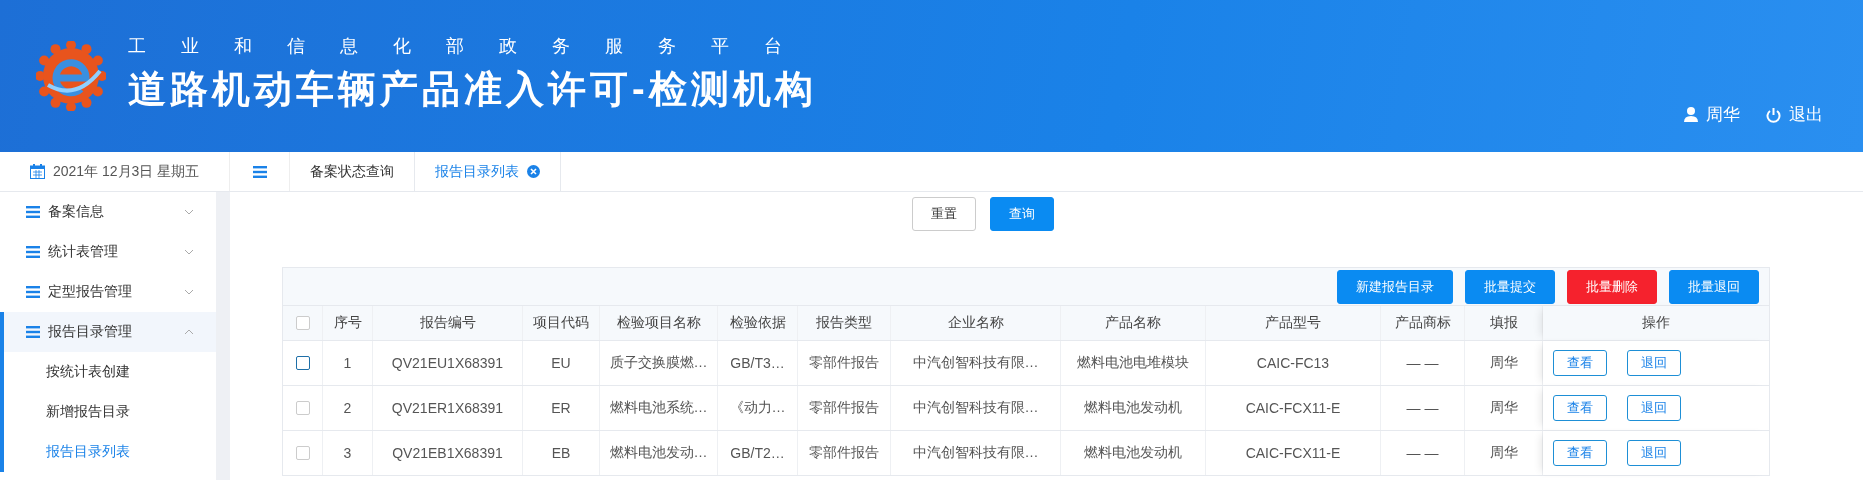 The height and width of the screenshot is (480, 1863). I want to click on logo-icon, so click(71, 76).